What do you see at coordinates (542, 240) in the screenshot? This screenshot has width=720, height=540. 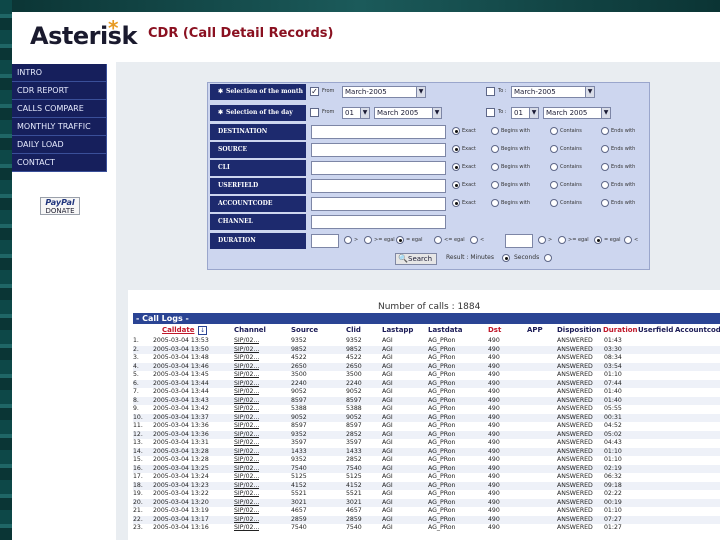 I see `duration-to-gt-radio` at bounding box center [542, 240].